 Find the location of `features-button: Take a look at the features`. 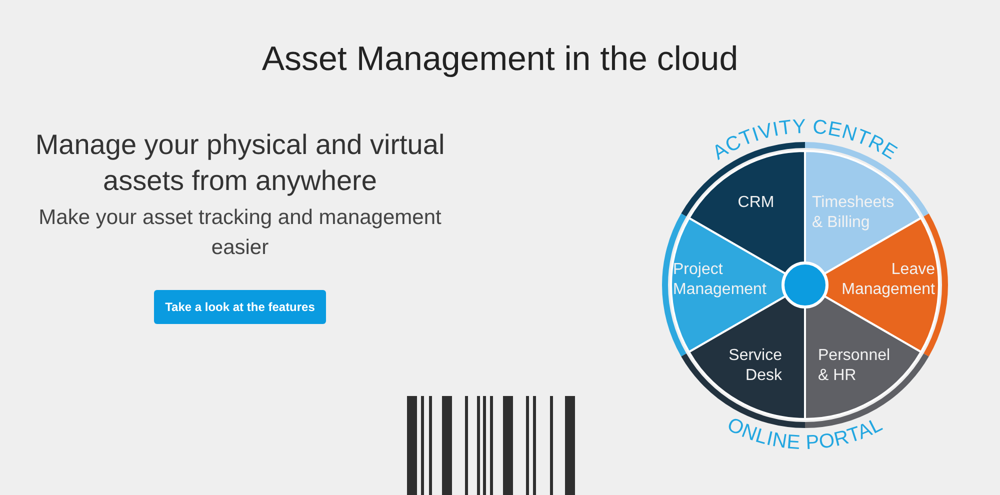

features-button: Take a look at the features is located at coordinates (240, 307).